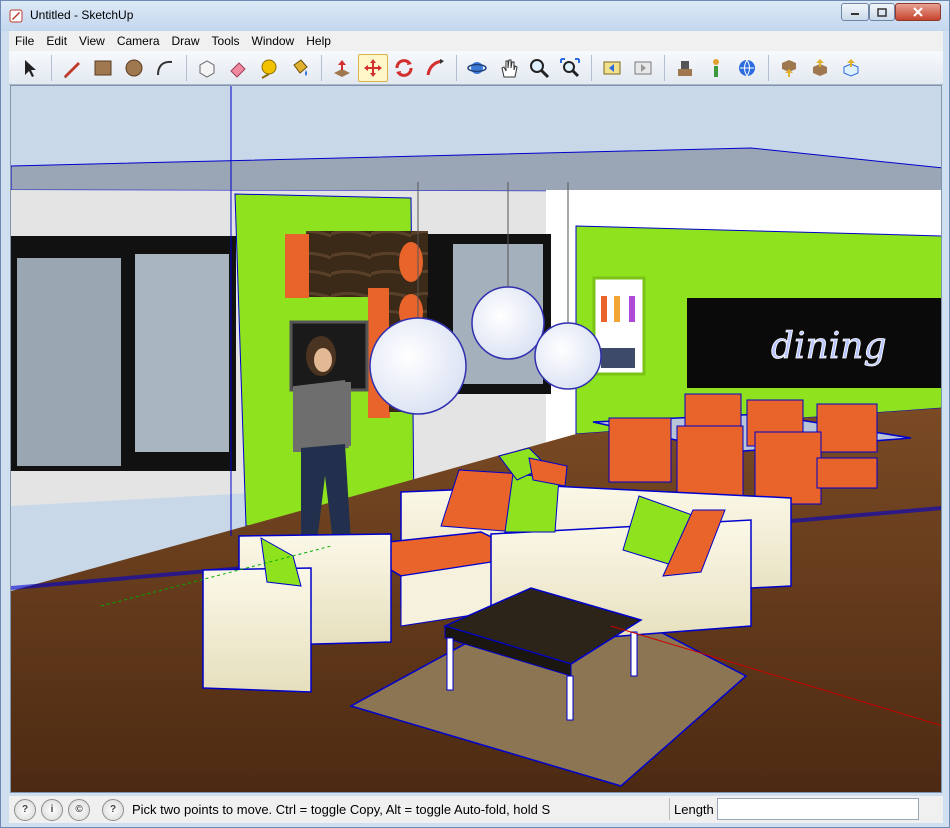 Image resolution: width=950 pixels, height=828 pixels. I want to click on eraser-tool-button, so click(238, 68).